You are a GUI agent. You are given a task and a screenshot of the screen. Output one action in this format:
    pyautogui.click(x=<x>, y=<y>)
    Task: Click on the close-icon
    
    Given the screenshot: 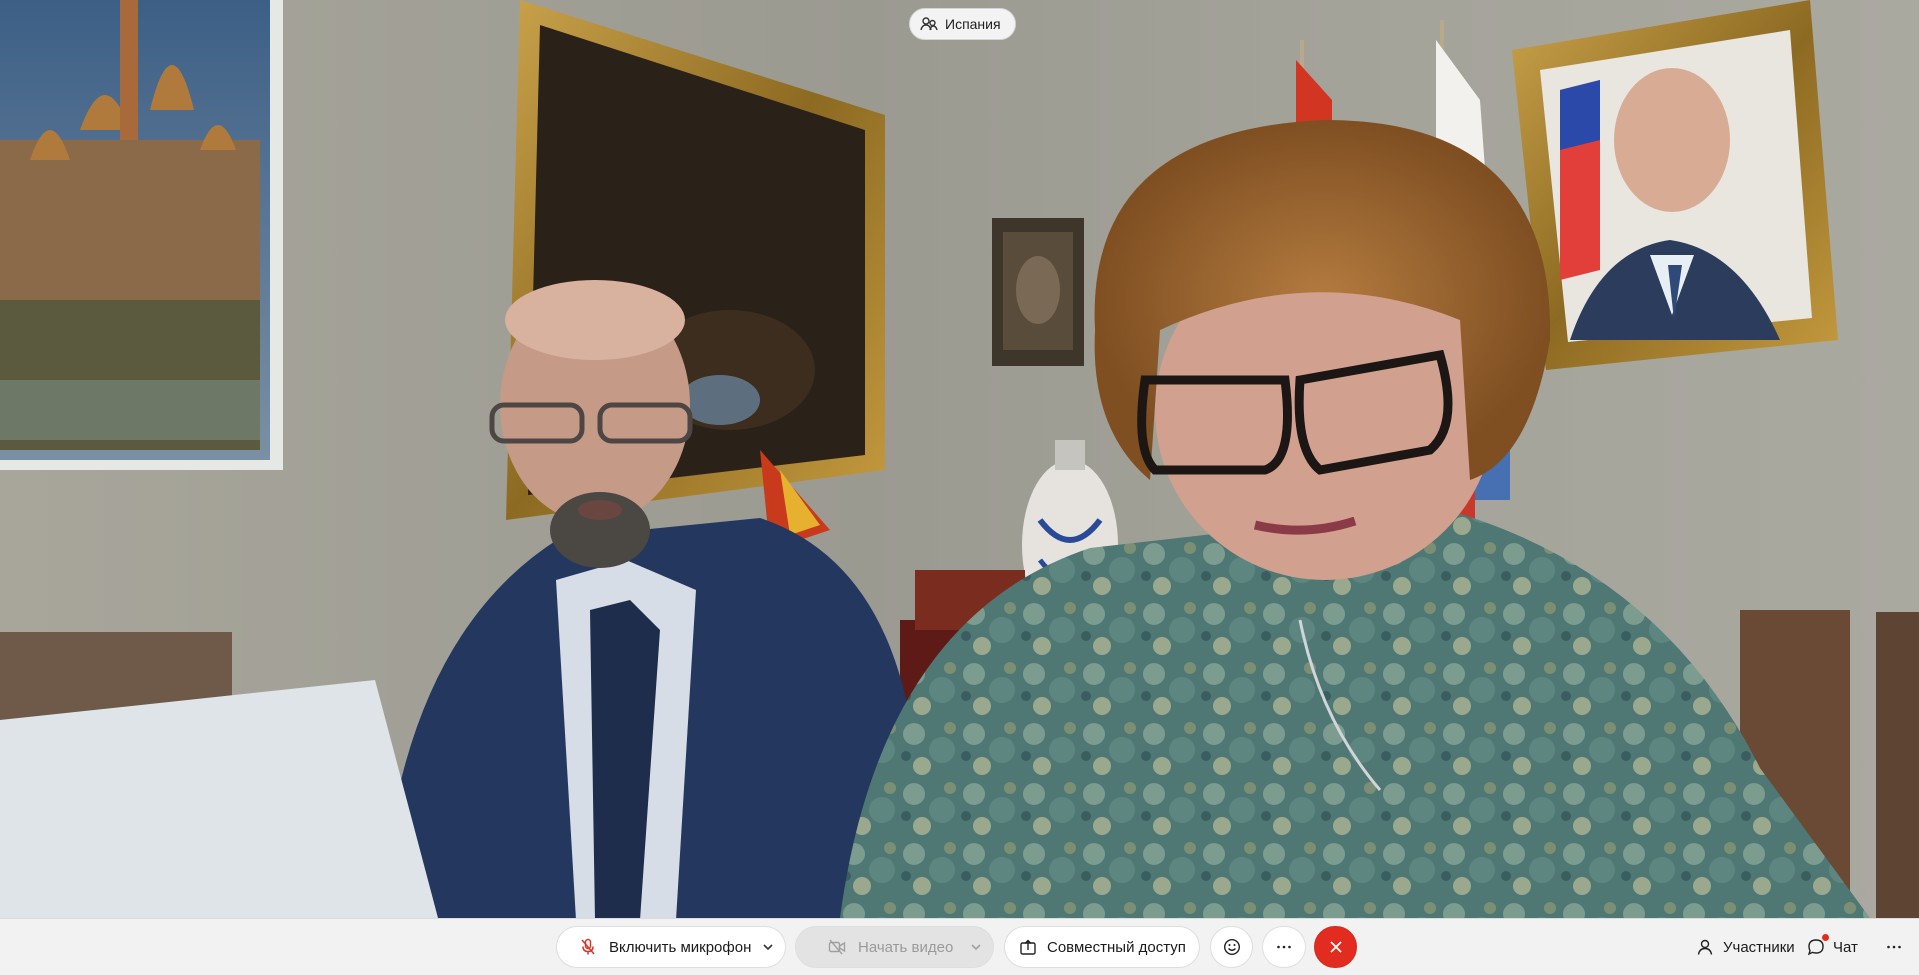 What is the action you would take?
    pyautogui.click(x=1335, y=947)
    